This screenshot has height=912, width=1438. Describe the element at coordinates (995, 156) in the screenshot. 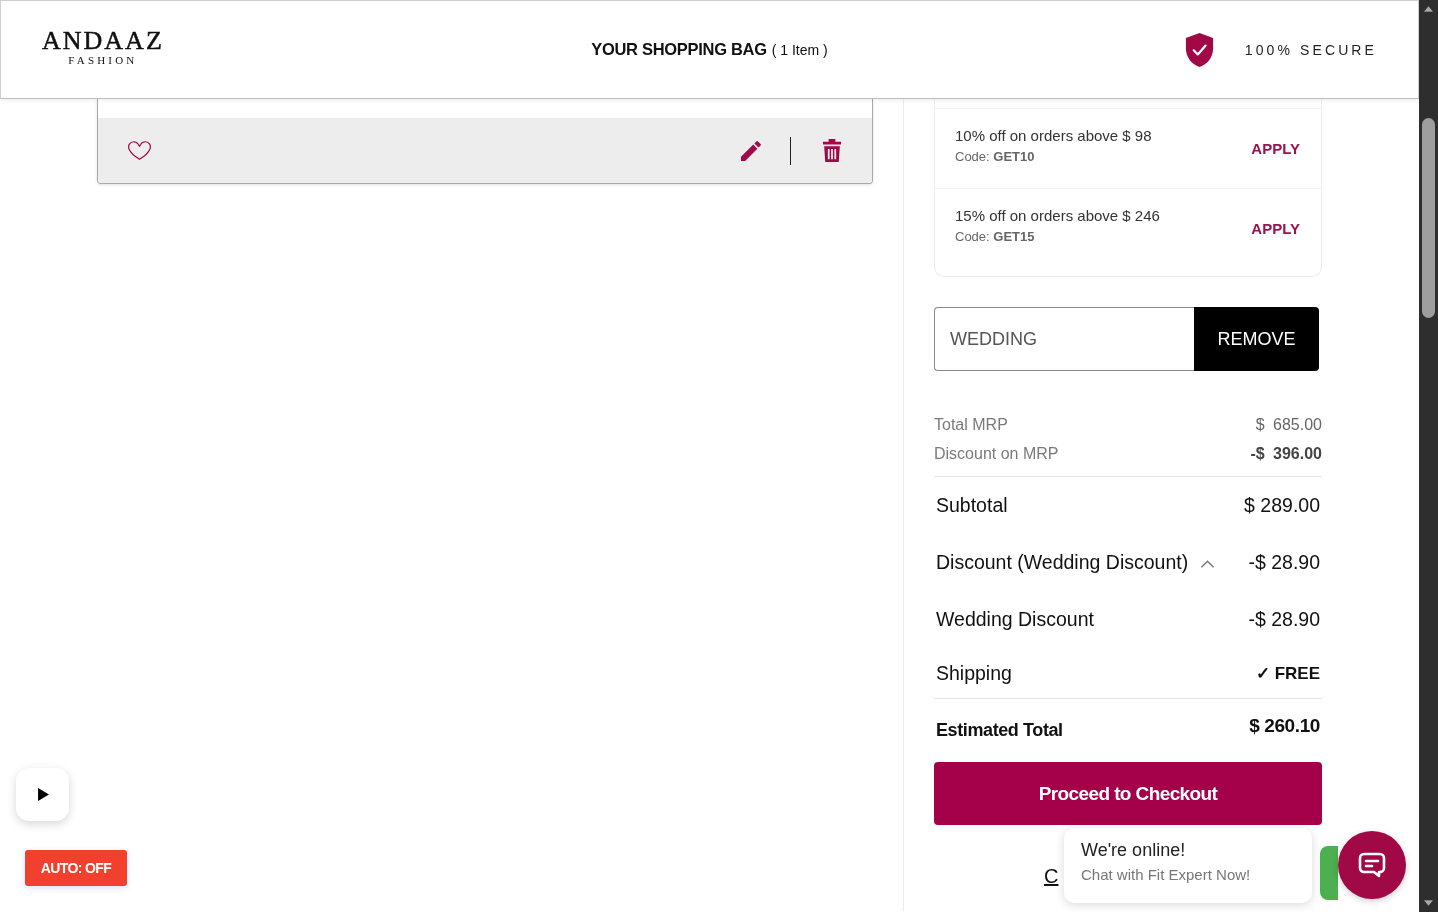

I see `offer-code: Code: GET10` at that location.